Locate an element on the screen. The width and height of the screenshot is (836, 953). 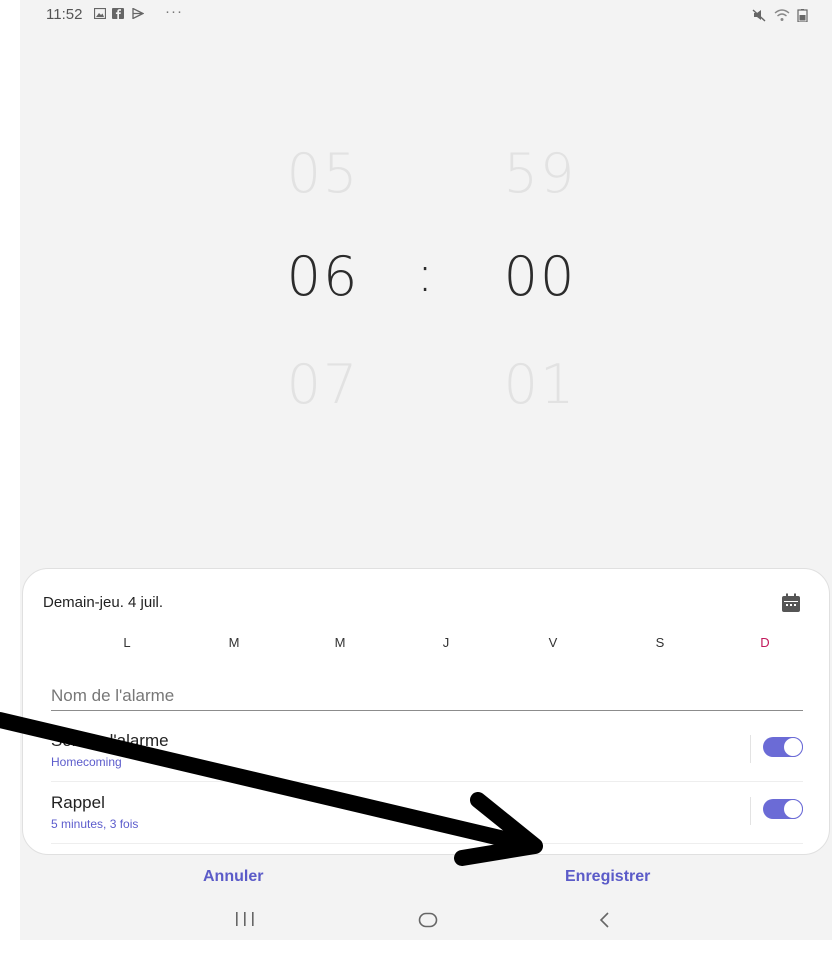
wifi-icon is located at coordinates (782, 15).